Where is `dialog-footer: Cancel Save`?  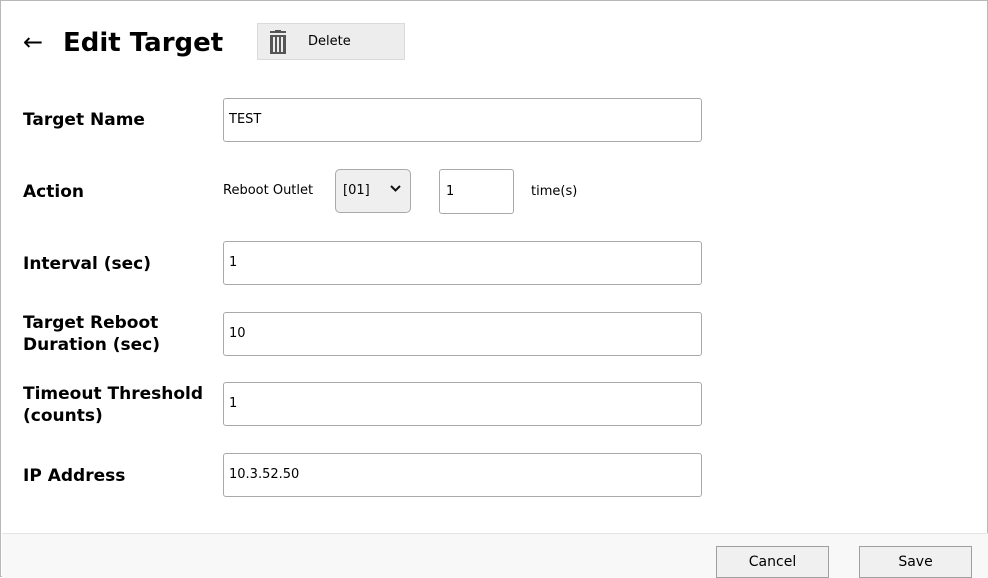
dialog-footer: Cancel Save is located at coordinates (495, 555).